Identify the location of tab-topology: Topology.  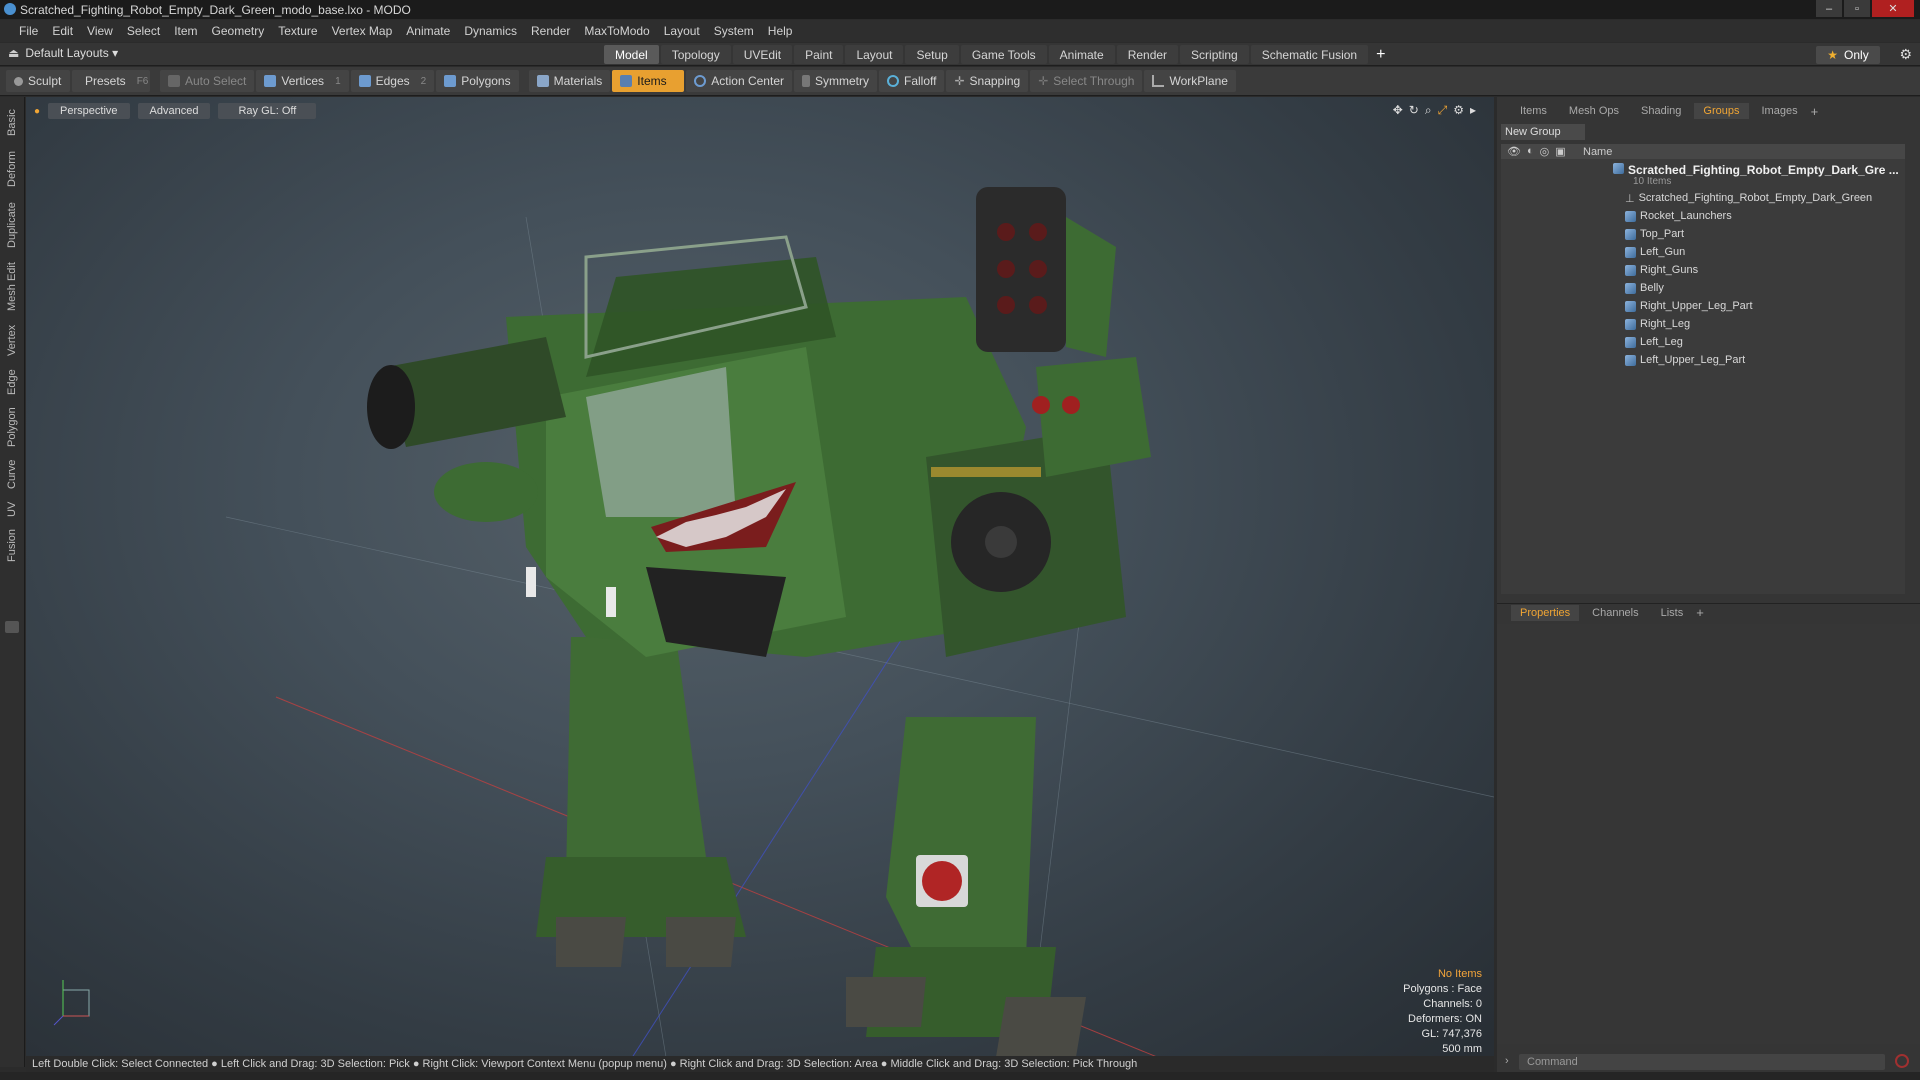
(695, 54).